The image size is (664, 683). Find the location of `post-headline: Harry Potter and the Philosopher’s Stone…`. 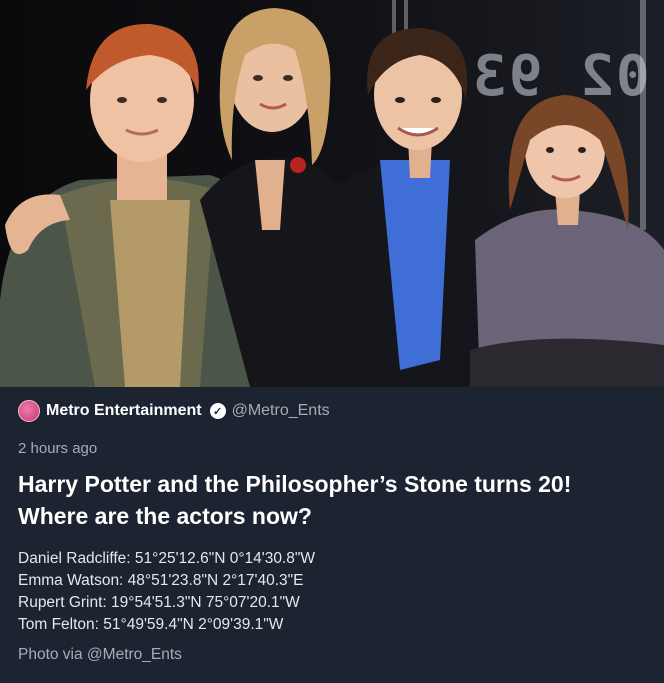

post-headline: Harry Potter and the Philosopher’s Stone… is located at coordinates (295, 500).